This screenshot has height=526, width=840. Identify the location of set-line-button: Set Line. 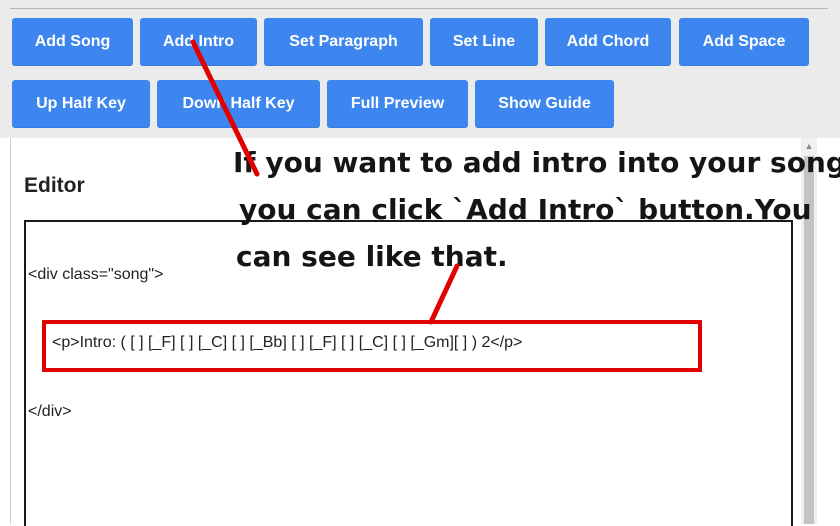
(484, 42).